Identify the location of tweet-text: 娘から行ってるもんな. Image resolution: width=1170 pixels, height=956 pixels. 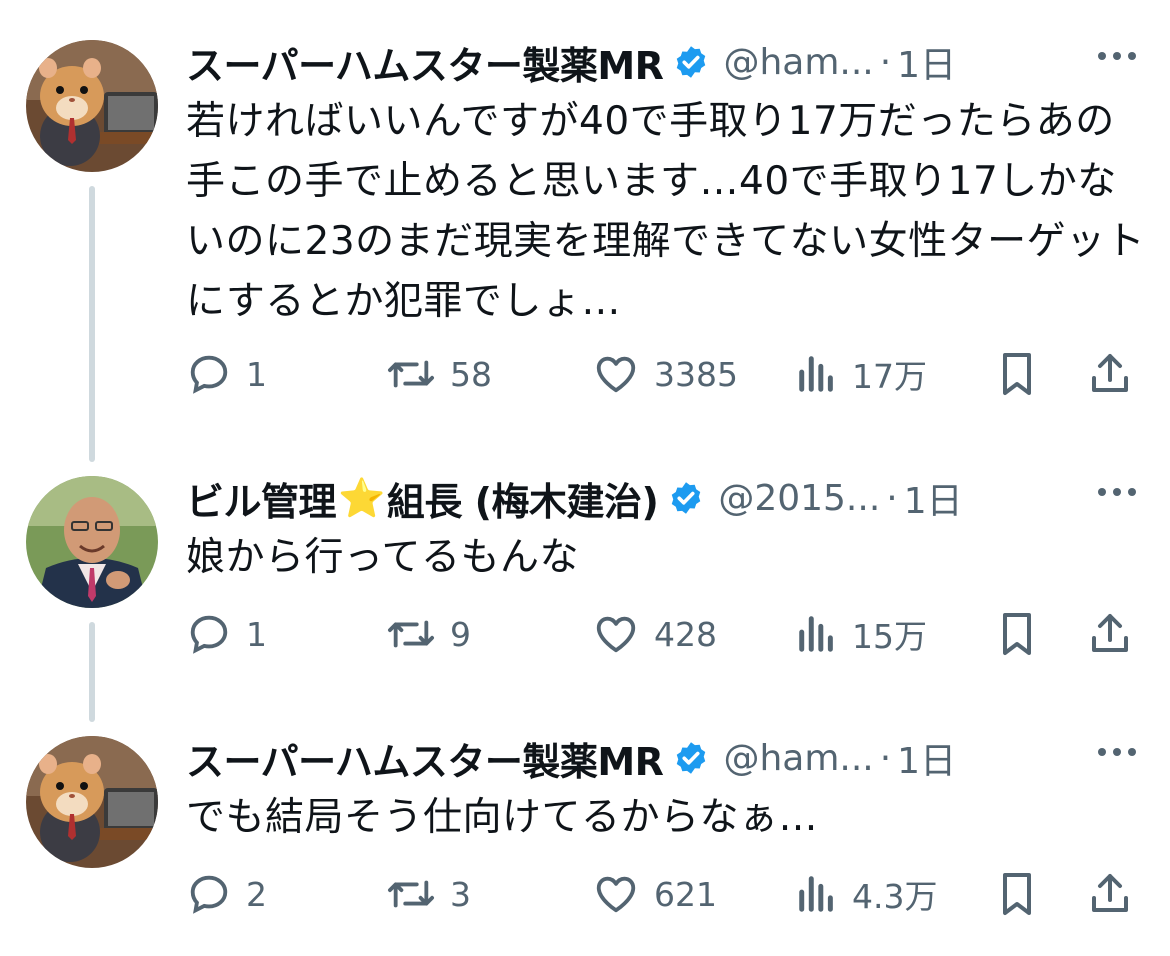
(383, 557).